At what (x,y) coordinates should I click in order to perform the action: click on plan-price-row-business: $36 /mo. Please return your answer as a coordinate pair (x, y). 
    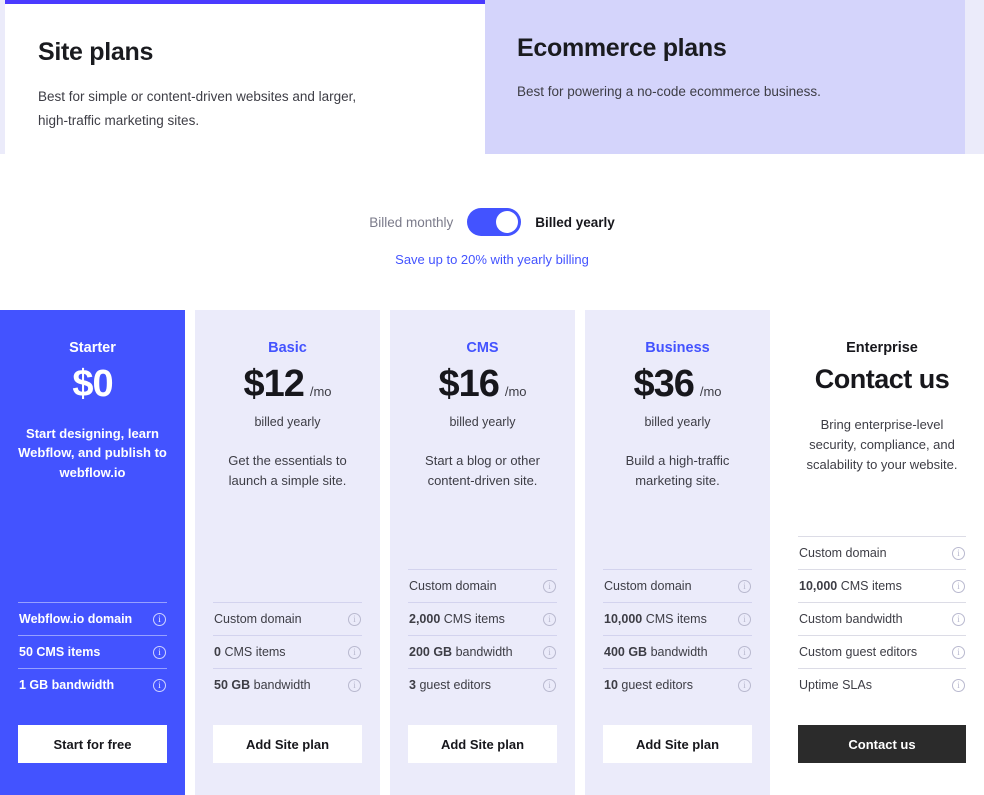
    Looking at the image, I should click on (677, 384).